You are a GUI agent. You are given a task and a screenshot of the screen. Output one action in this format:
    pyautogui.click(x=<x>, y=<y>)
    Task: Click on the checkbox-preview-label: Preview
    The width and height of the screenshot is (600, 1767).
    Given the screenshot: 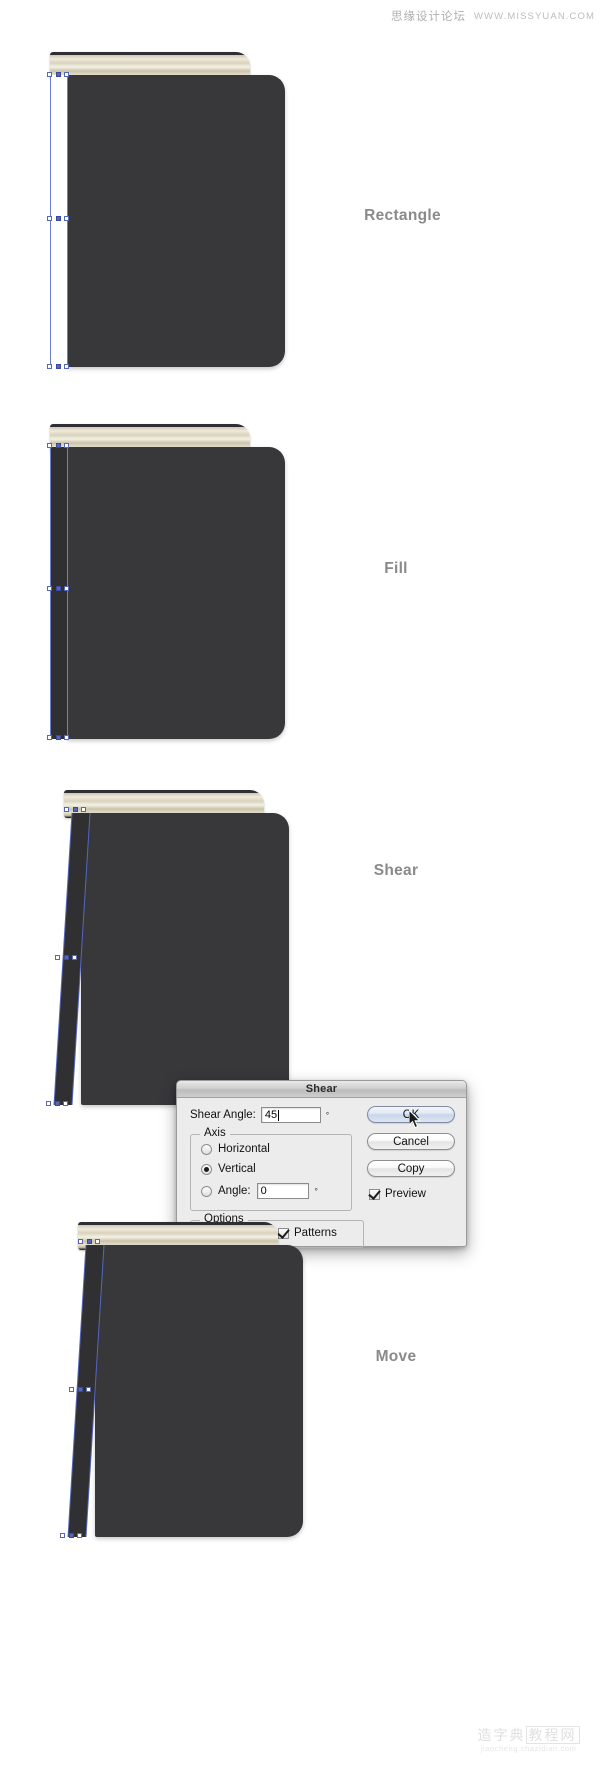 What is the action you would take?
    pyautogui.click(x=405, y=1194)
    